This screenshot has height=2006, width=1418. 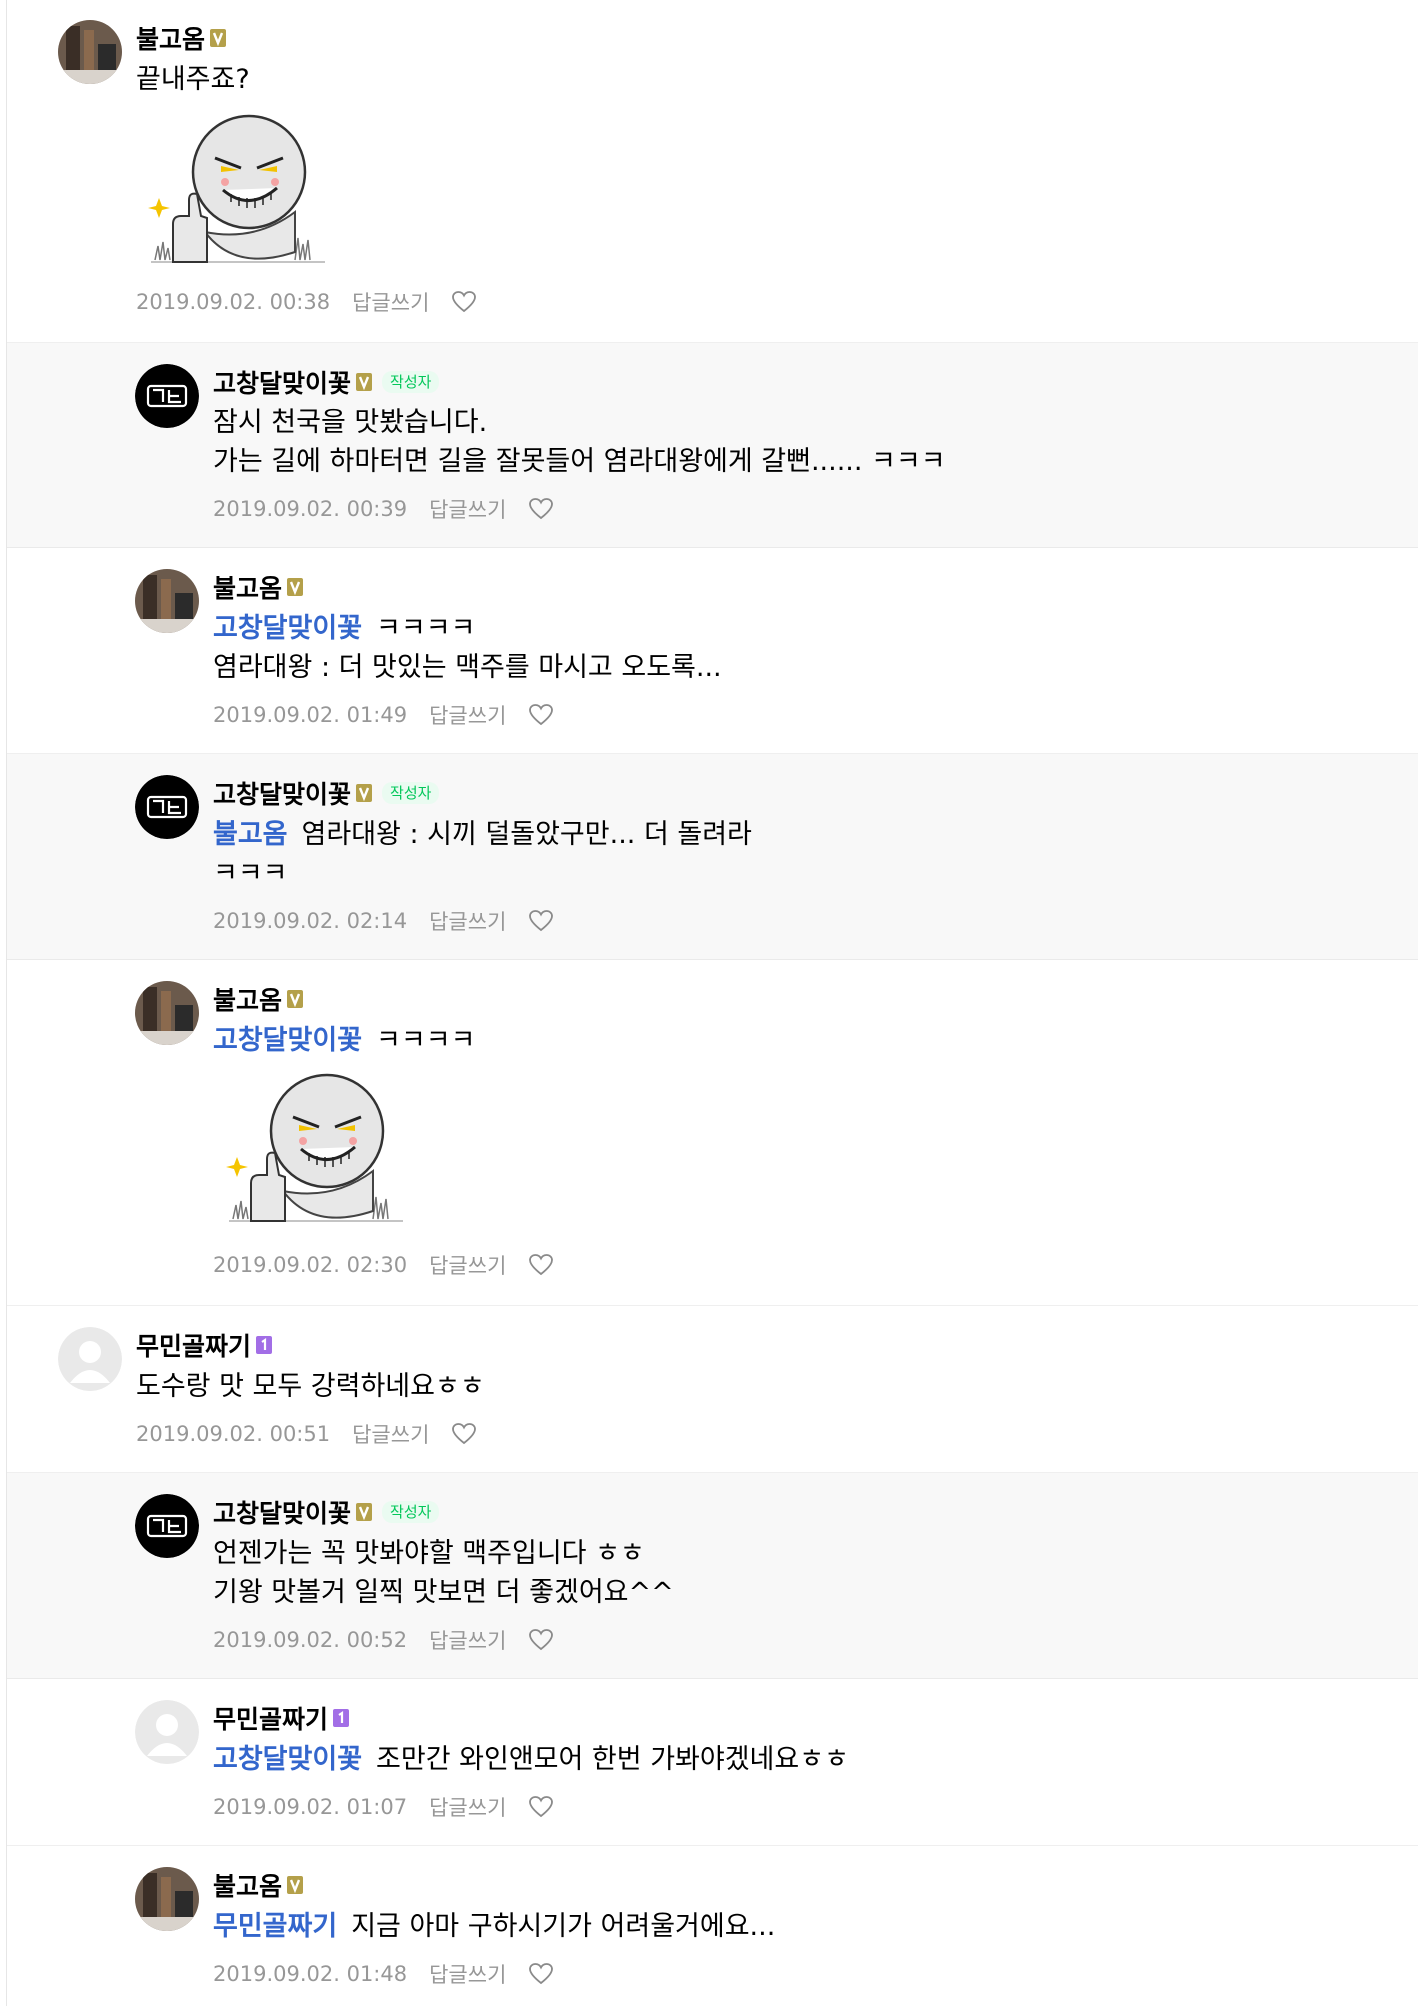 I want to click on comment-text: 끝내주죠?, so click(x=193, y=79).